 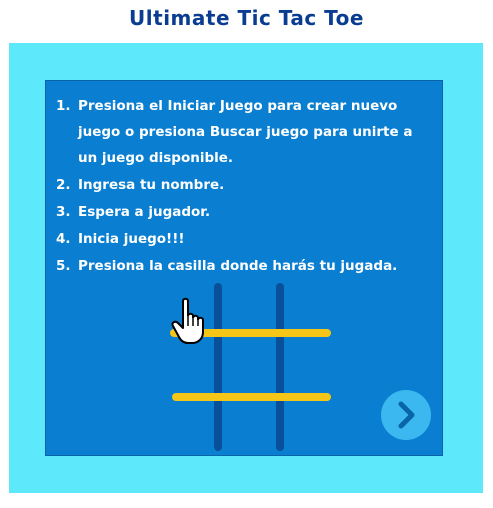 I want to click on chevron-right-icon, so click(x=406, y=415).